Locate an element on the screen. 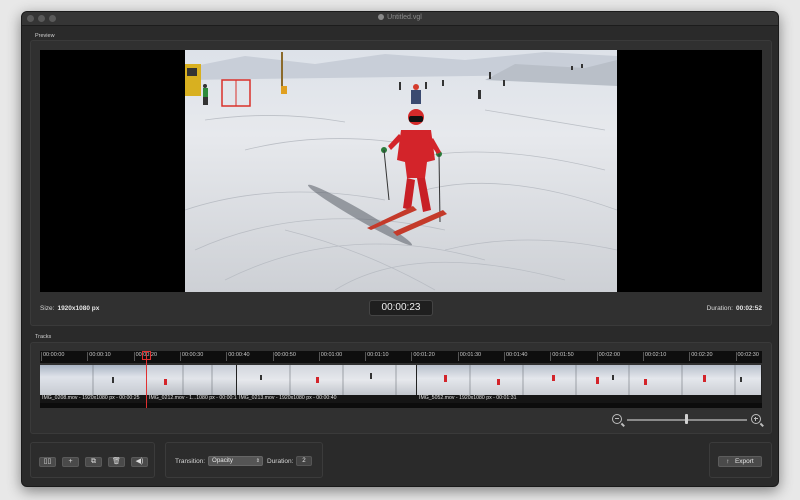 This screenshot has height=500, width=800. duplicate-icon: ⧉ is located at coordinates (93, 462).